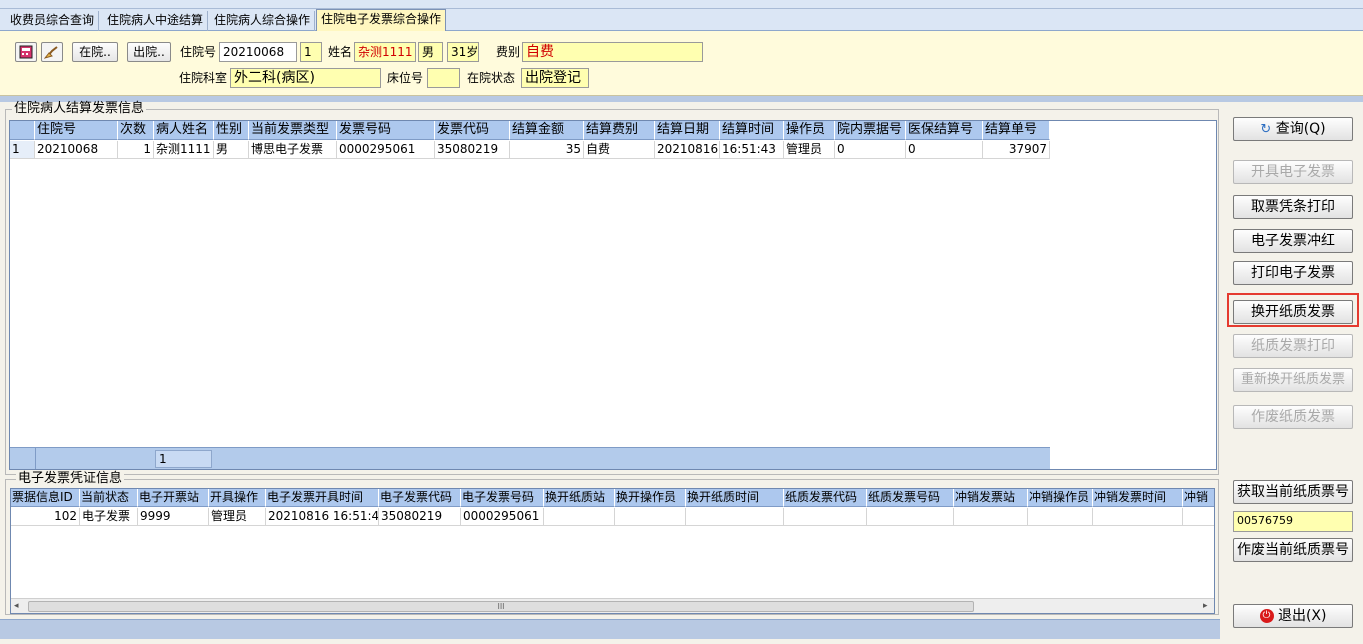  I want to click on scroll-right-icon: ▸, so click(1205, 606).